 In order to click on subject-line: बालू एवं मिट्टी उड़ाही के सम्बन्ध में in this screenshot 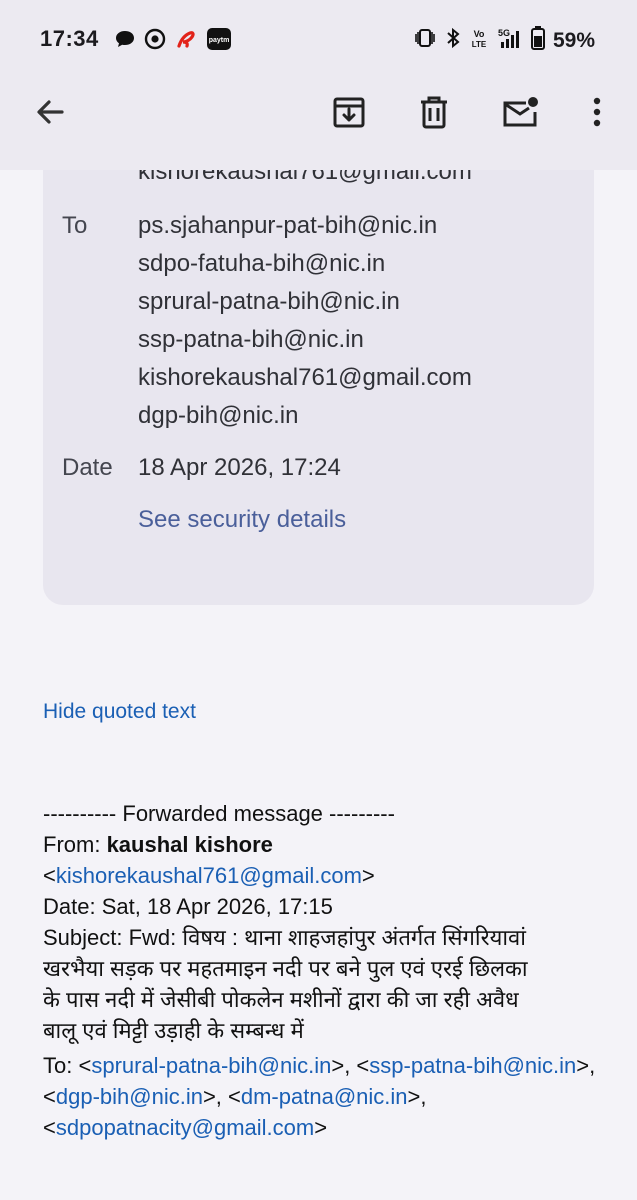, I will do `click(173, 1030)`.